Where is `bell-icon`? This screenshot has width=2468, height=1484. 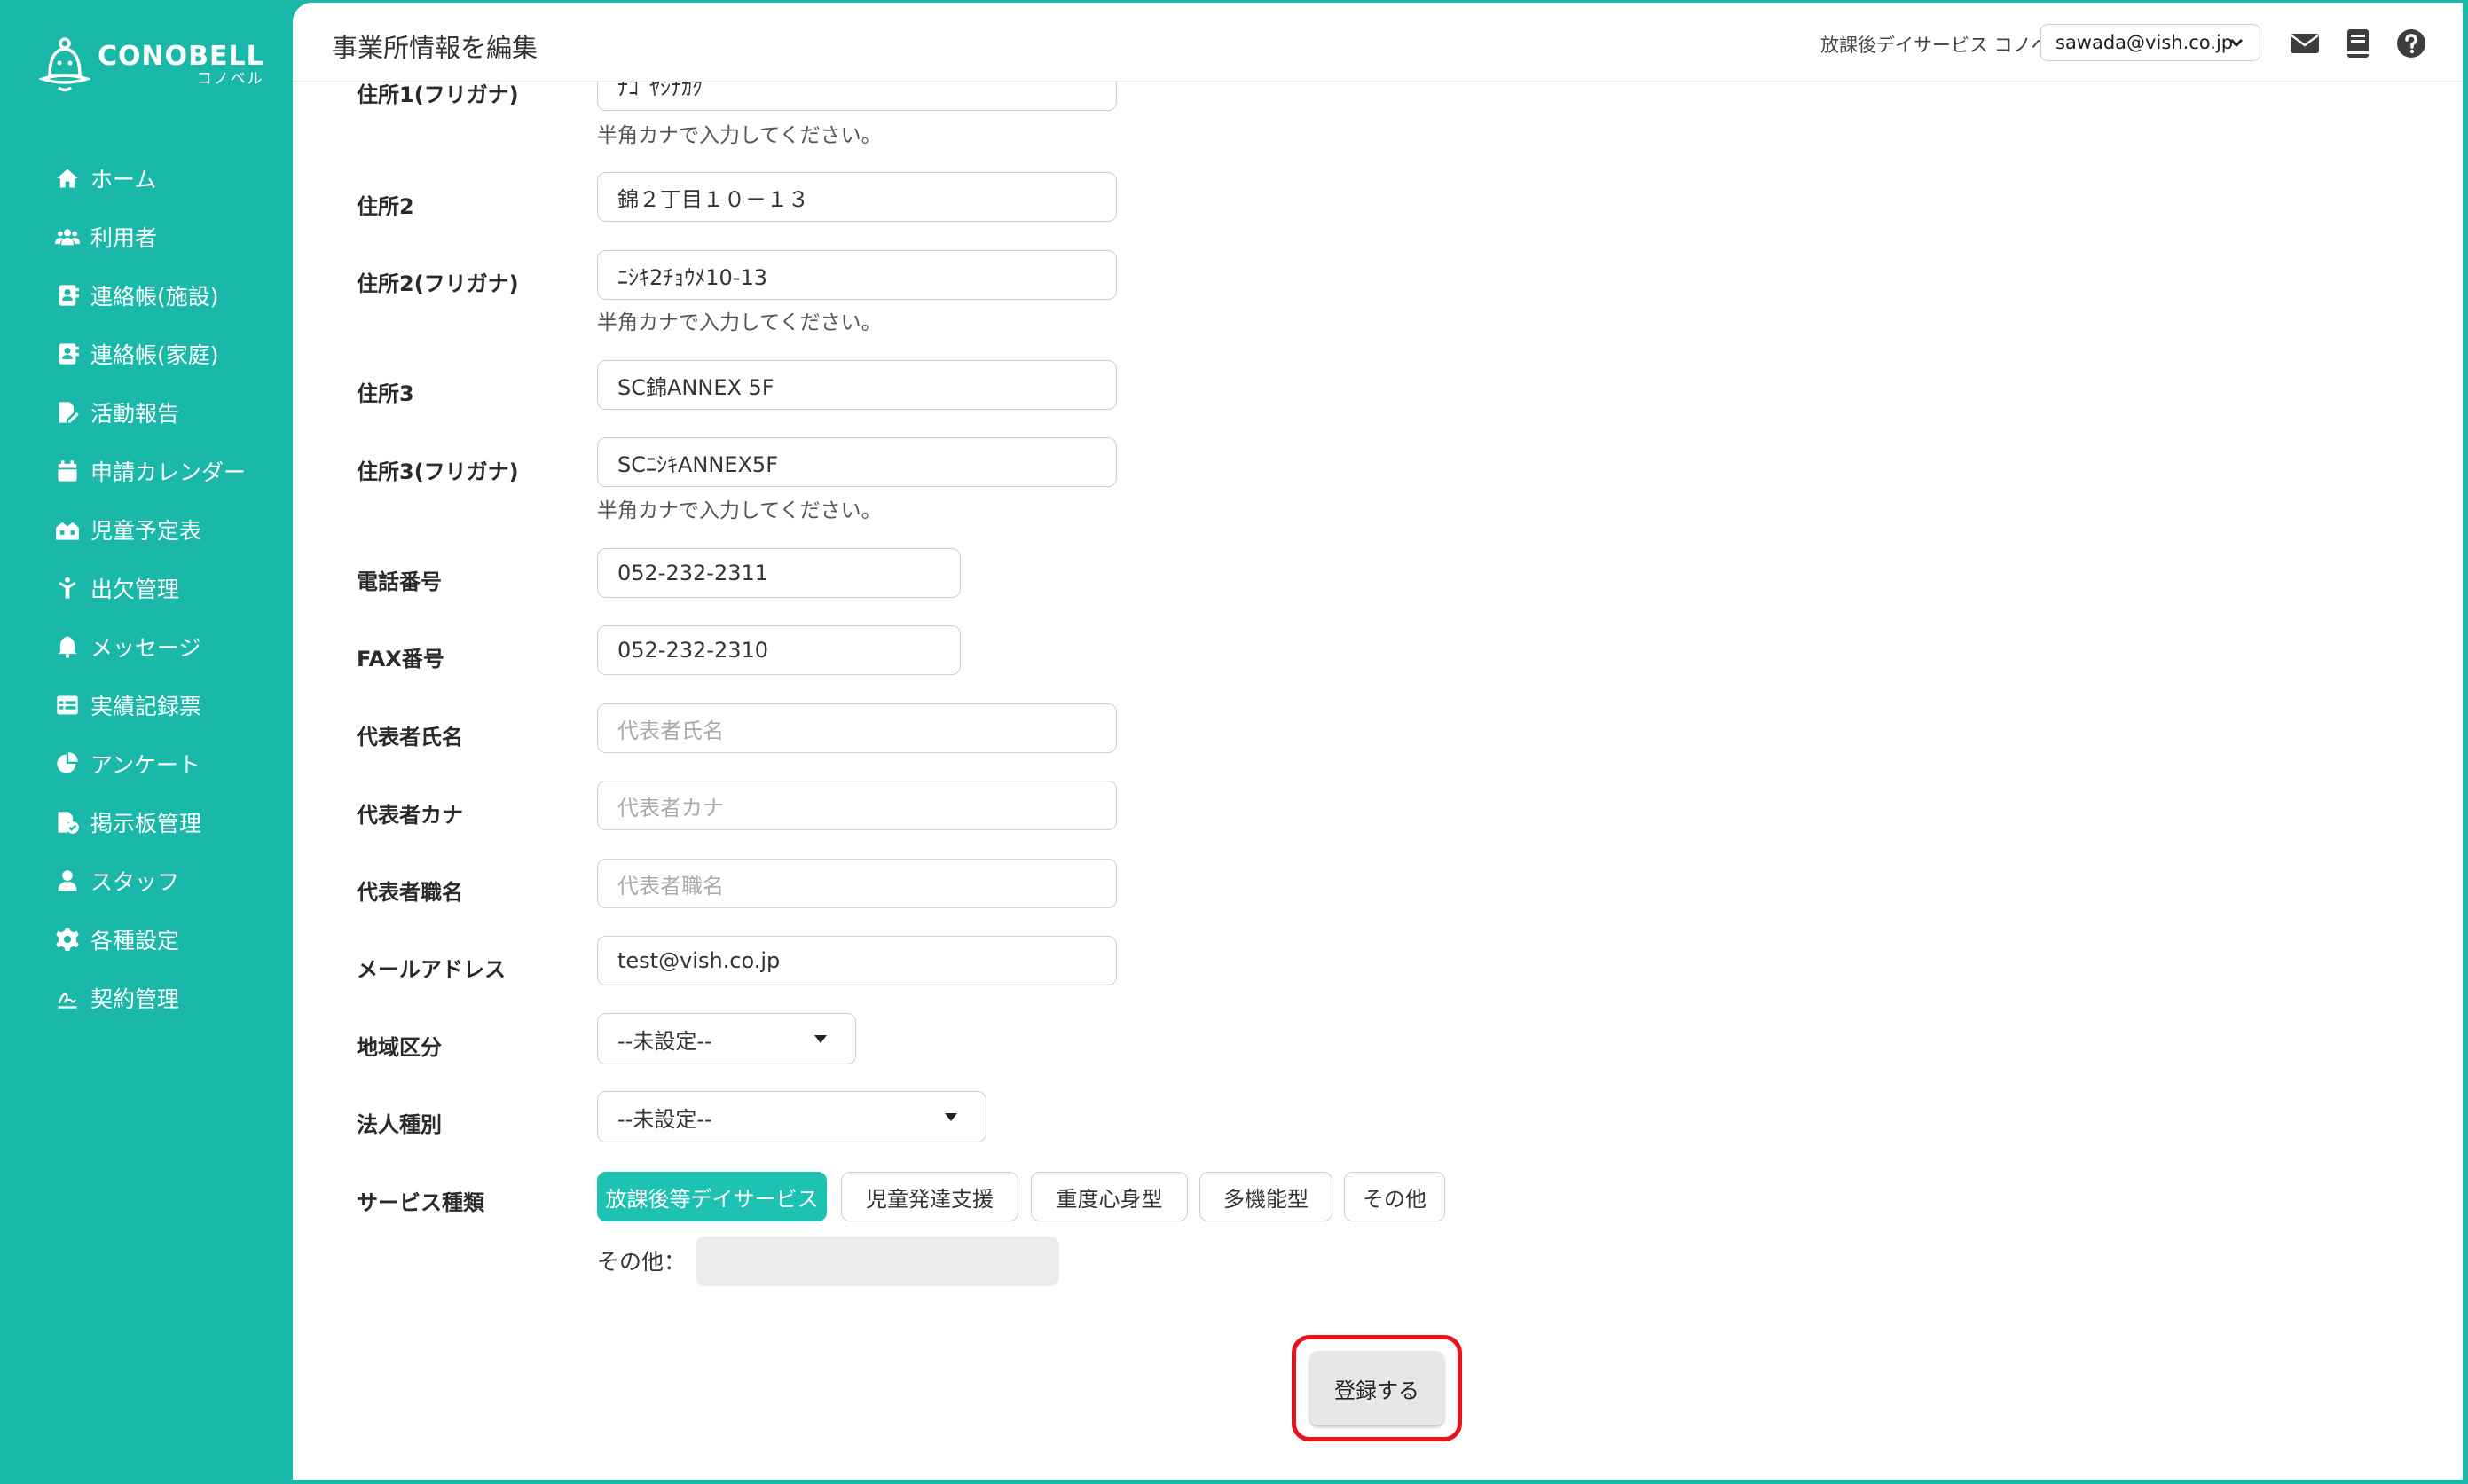
bell-icon is located at coordinates (67, 646).